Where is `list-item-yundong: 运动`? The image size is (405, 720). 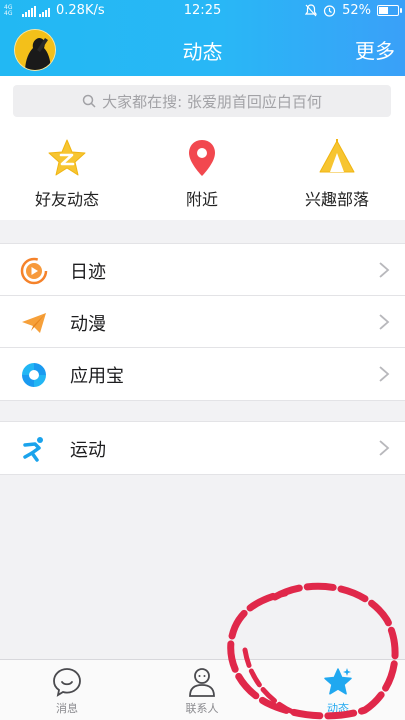 list-item-yundong: 运动 is located at coordinates (202, 448).